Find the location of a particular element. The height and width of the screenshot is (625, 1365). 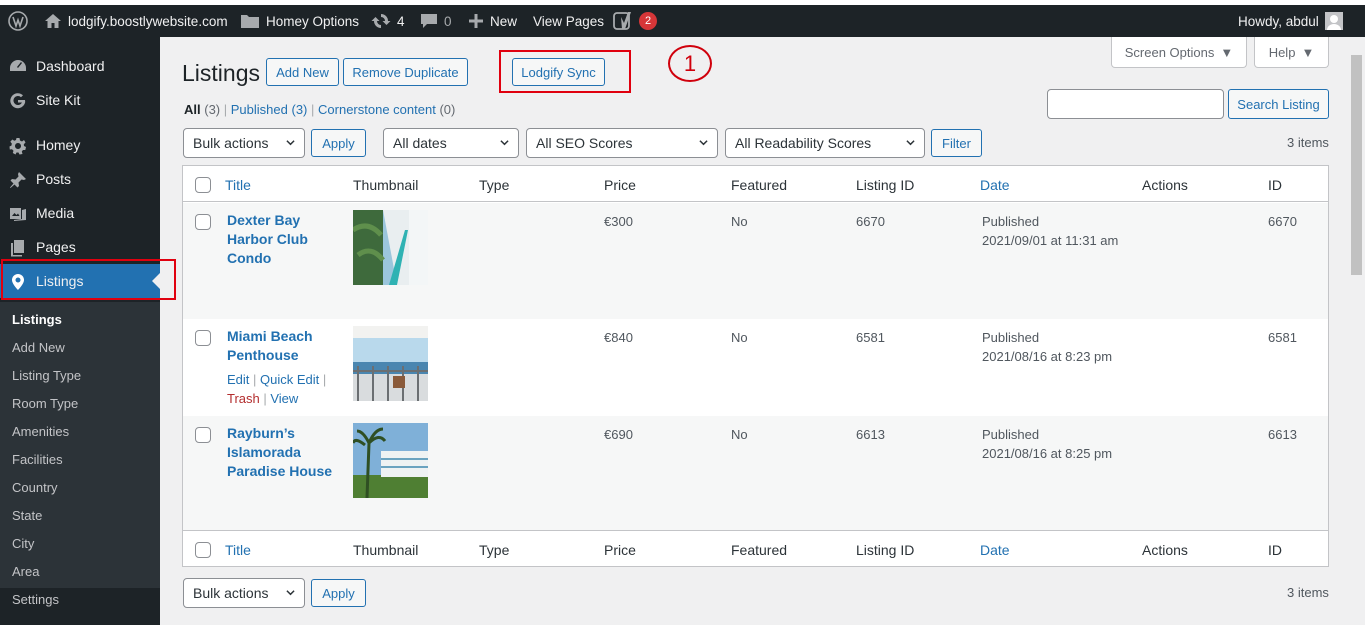

listing-title-link: Miami Beach Penthouse is located at coordinates (282, 346).